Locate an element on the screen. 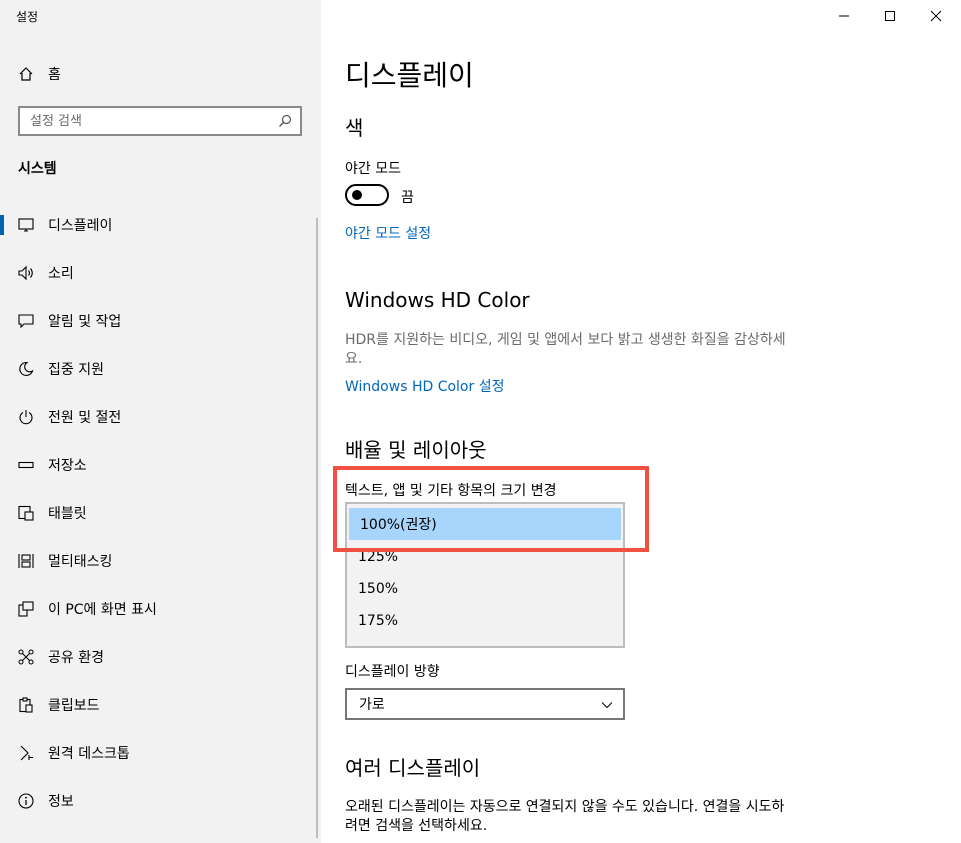  search-input is located at coordinates (149, 121).